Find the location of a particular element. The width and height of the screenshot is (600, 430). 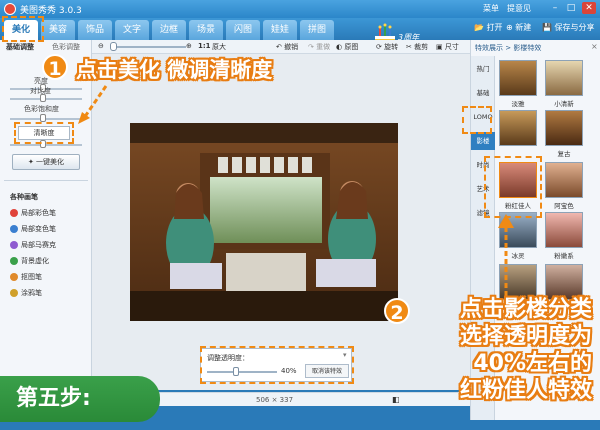

effect-label: 粉嫩系 is located at coordinates (564, 256).